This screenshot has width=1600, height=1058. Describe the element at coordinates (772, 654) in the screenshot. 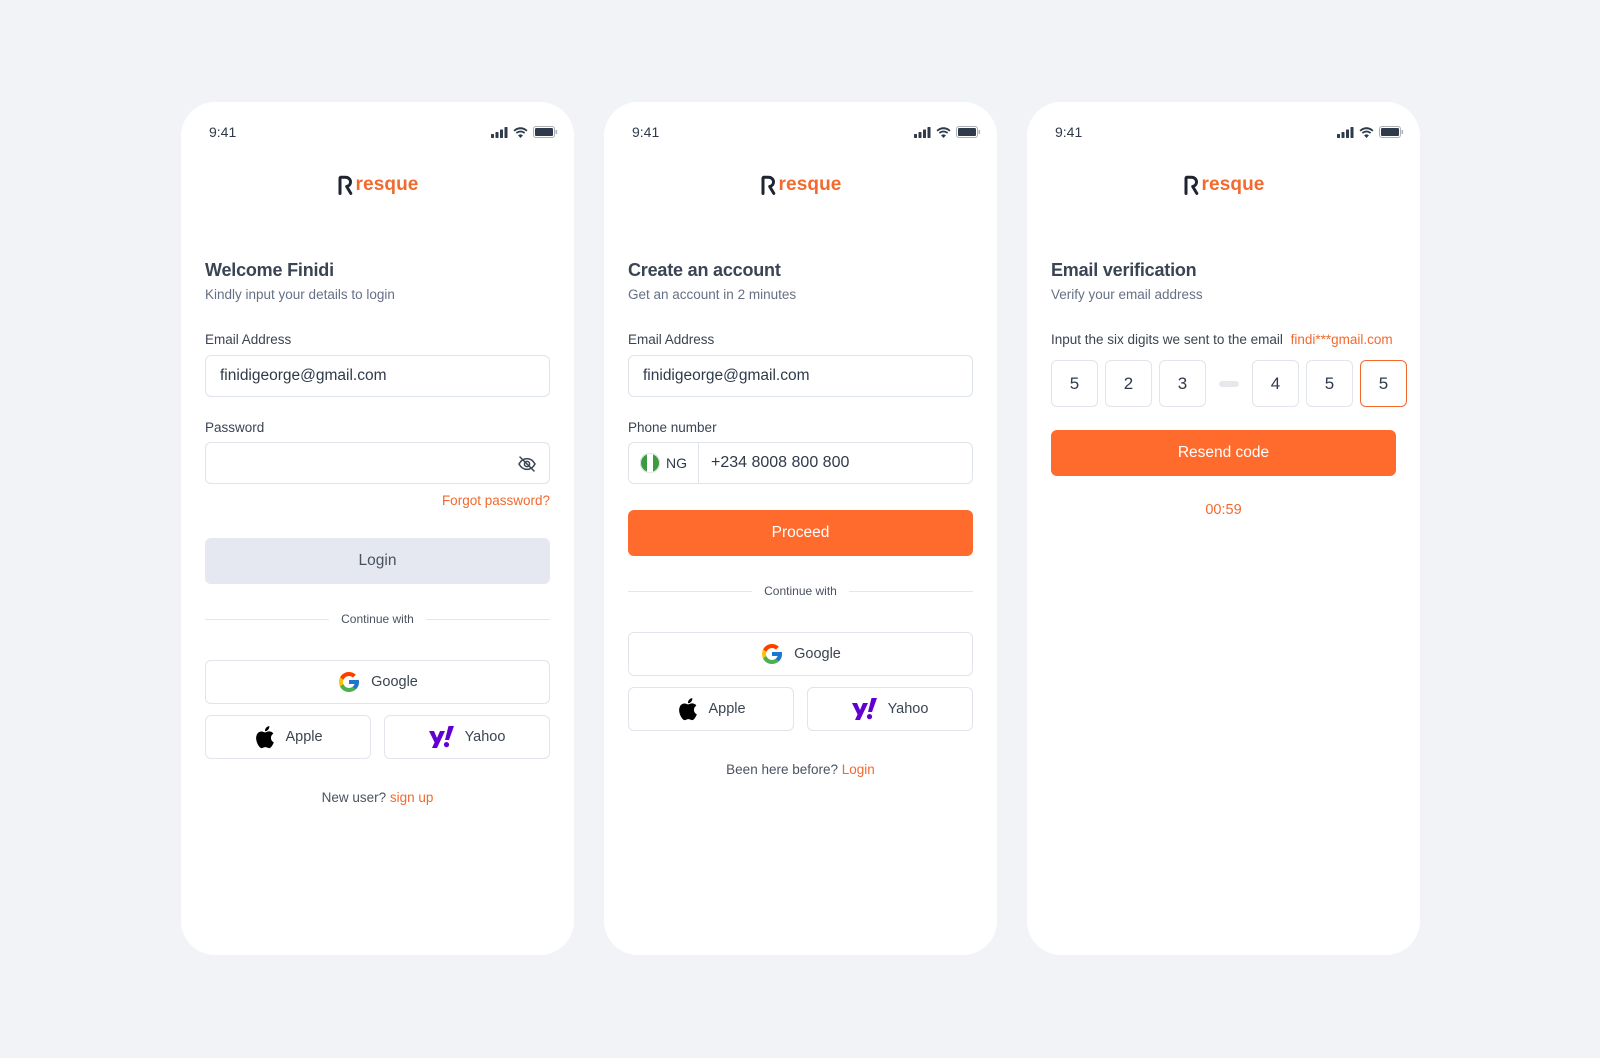

I see `google-icon` at that location.